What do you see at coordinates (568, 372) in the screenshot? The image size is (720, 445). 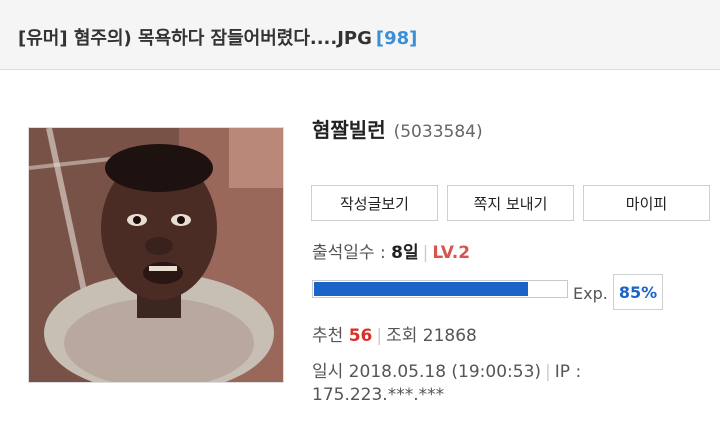 I see `ip-label: IP :` at bounding box center [568, 372].